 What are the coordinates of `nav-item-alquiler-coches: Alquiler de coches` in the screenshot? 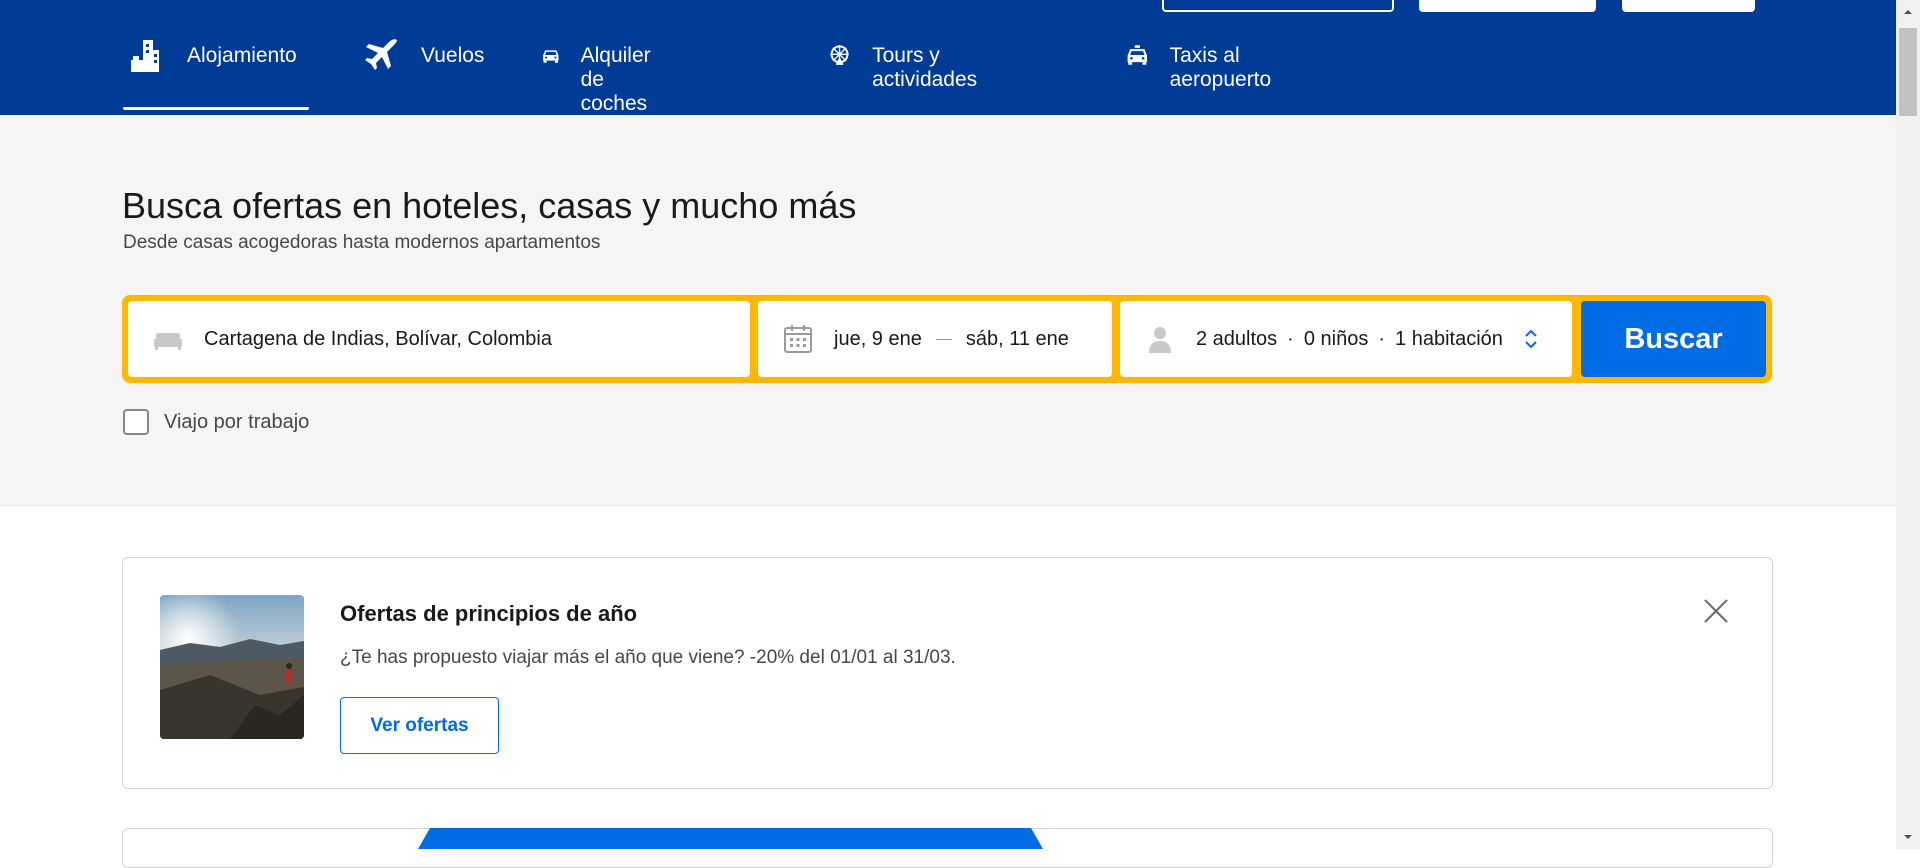 It's located at (605, 79).